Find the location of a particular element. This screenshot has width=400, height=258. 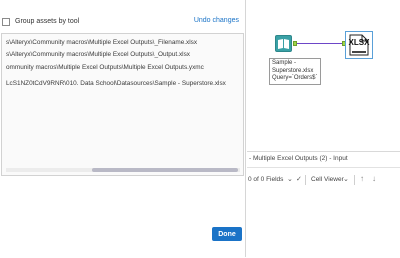

scrollbar-thumb is located at coordinates (165, 170).